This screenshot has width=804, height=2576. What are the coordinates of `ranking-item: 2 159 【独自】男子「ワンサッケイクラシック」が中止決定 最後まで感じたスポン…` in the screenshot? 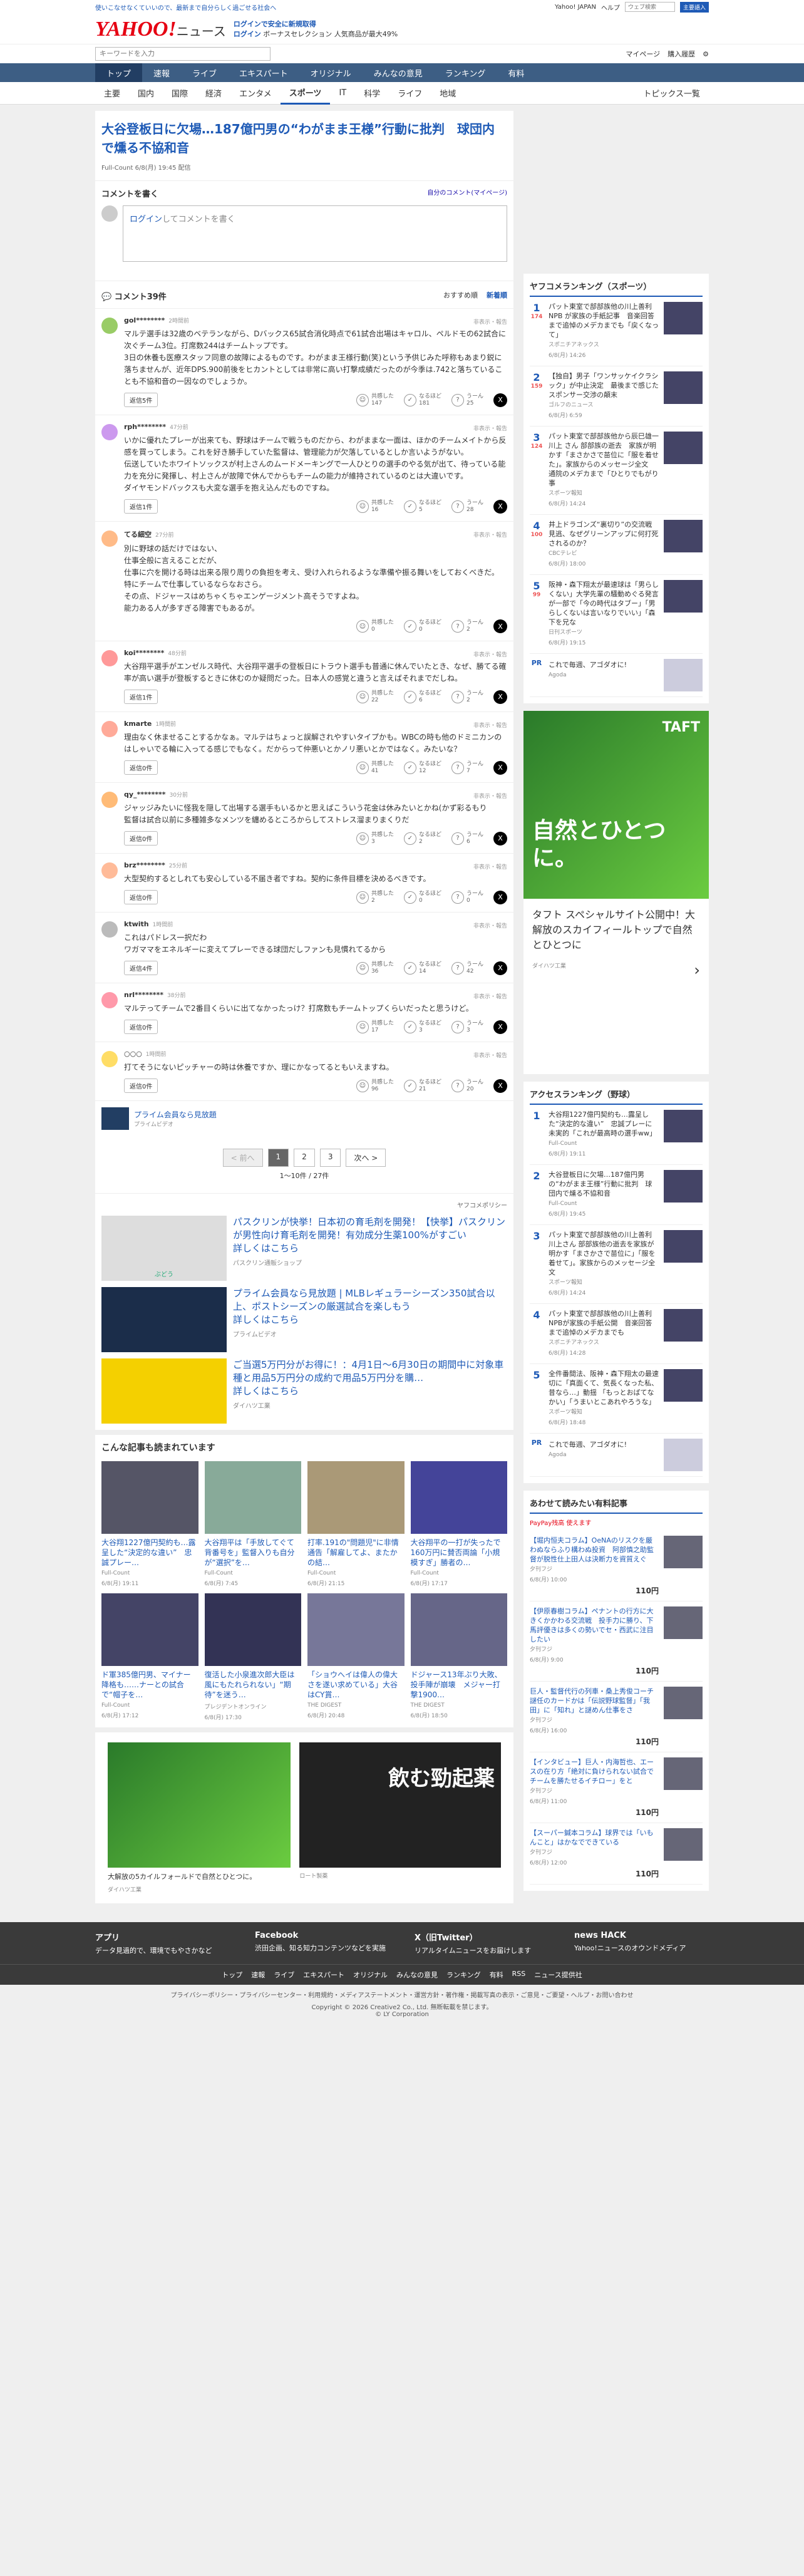 It's located at (616, 396).